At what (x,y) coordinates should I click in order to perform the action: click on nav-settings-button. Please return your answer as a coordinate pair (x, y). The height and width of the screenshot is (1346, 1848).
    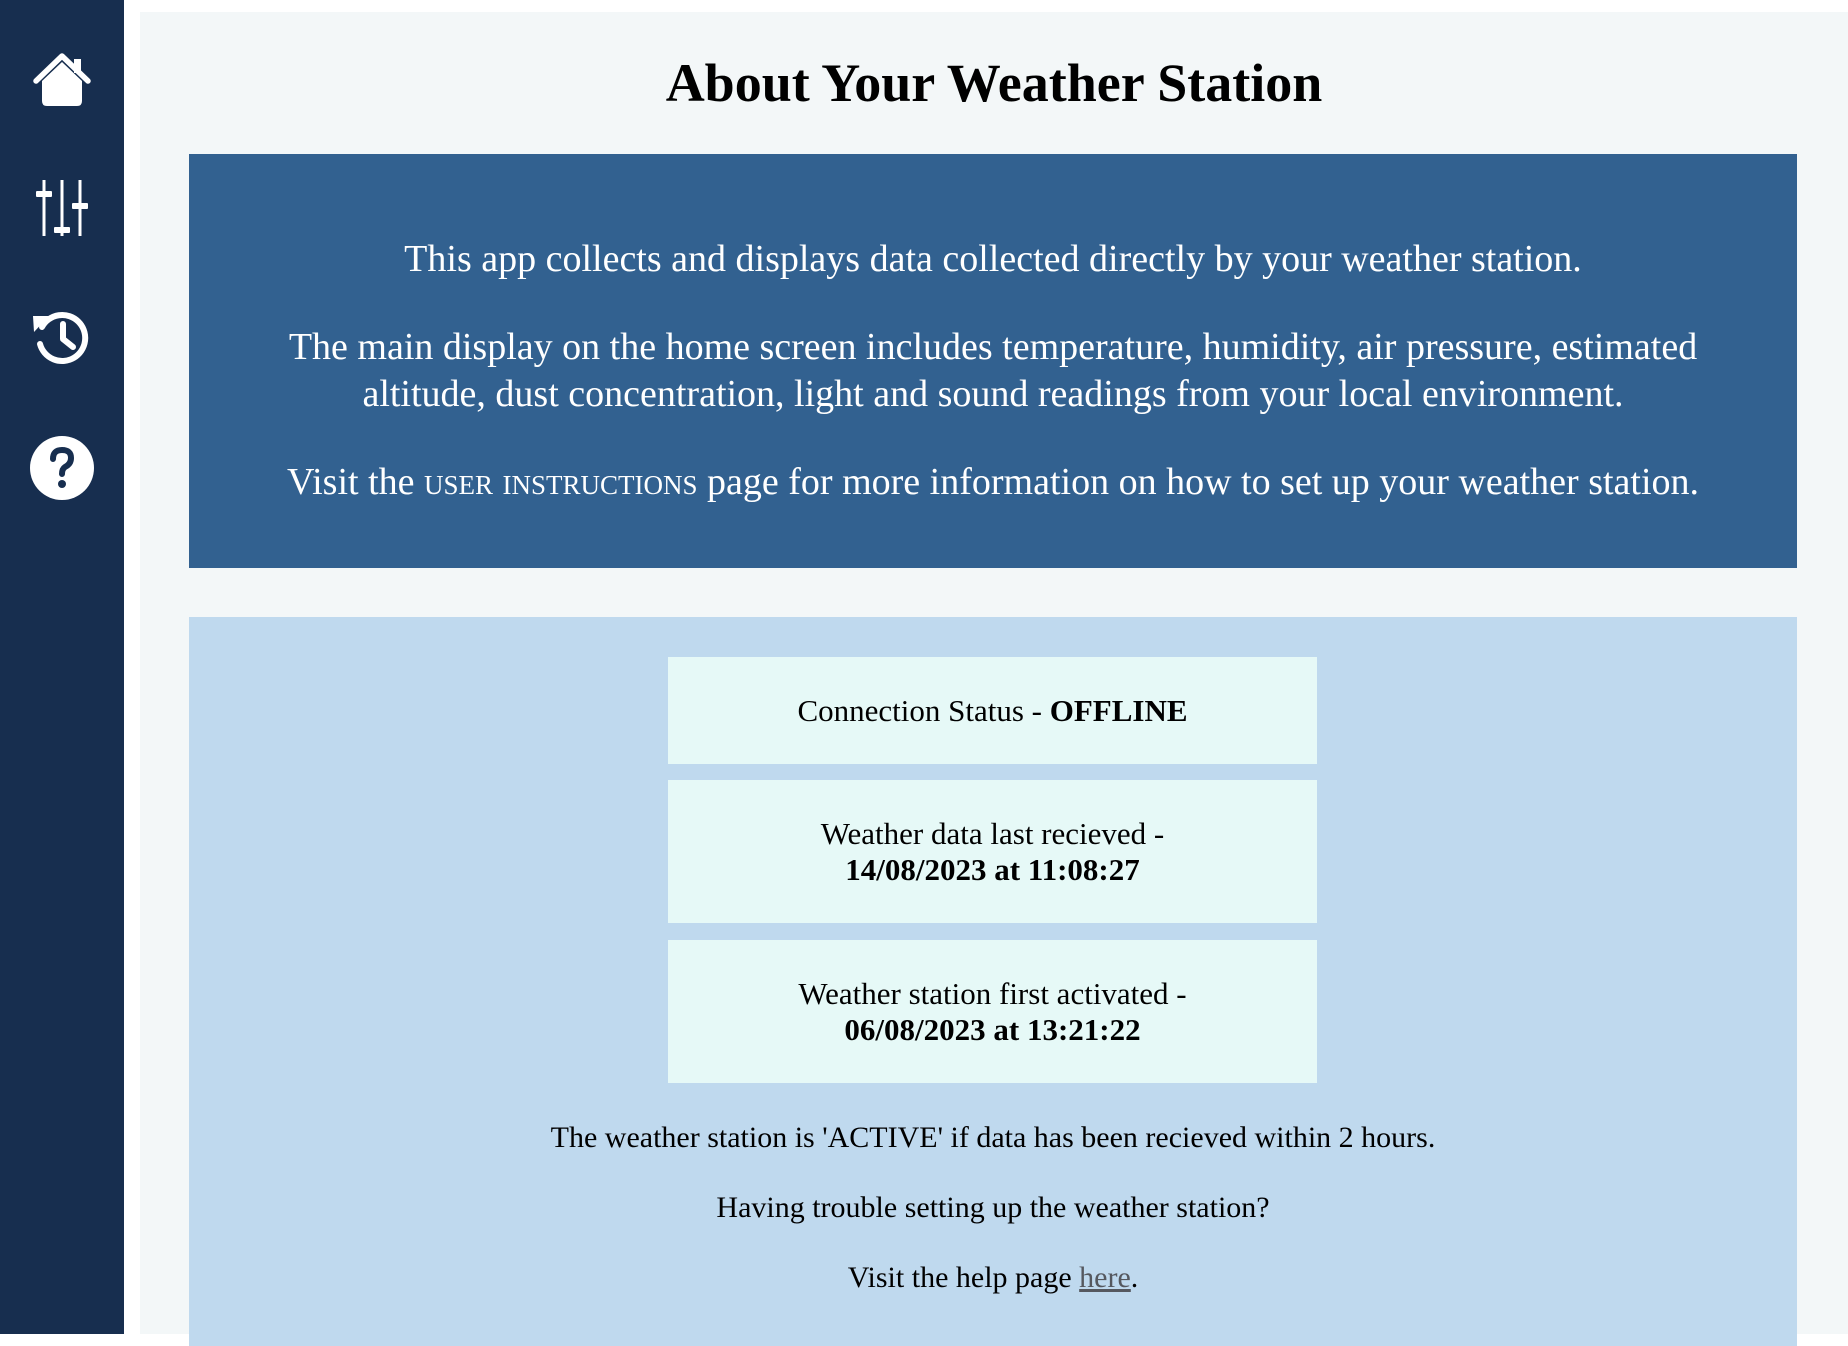
    Looking at the image, I should click on (62, 208).